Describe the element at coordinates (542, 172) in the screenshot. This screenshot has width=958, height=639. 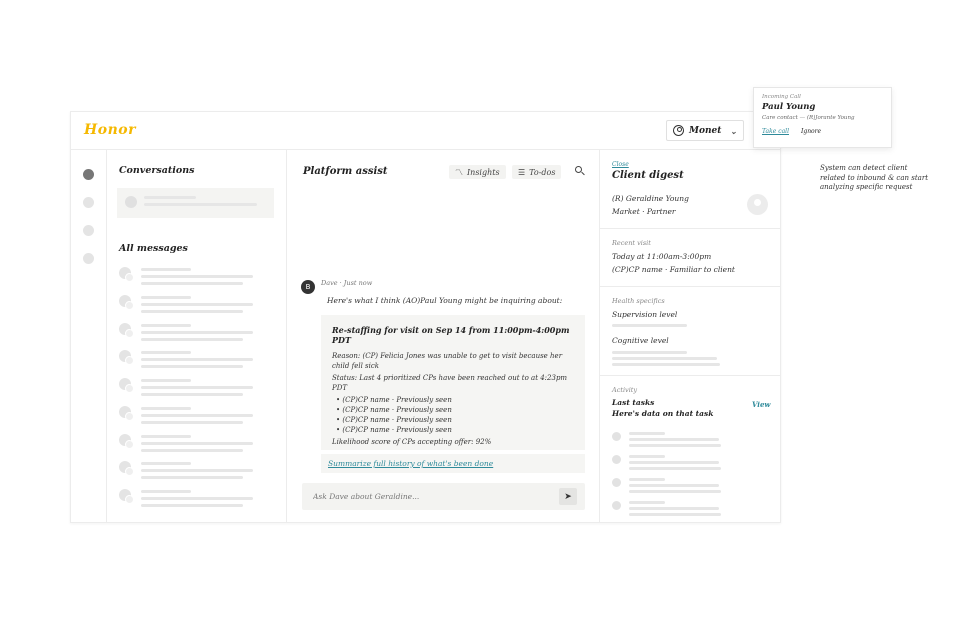
I see `tab-label: To-dos` at that location.